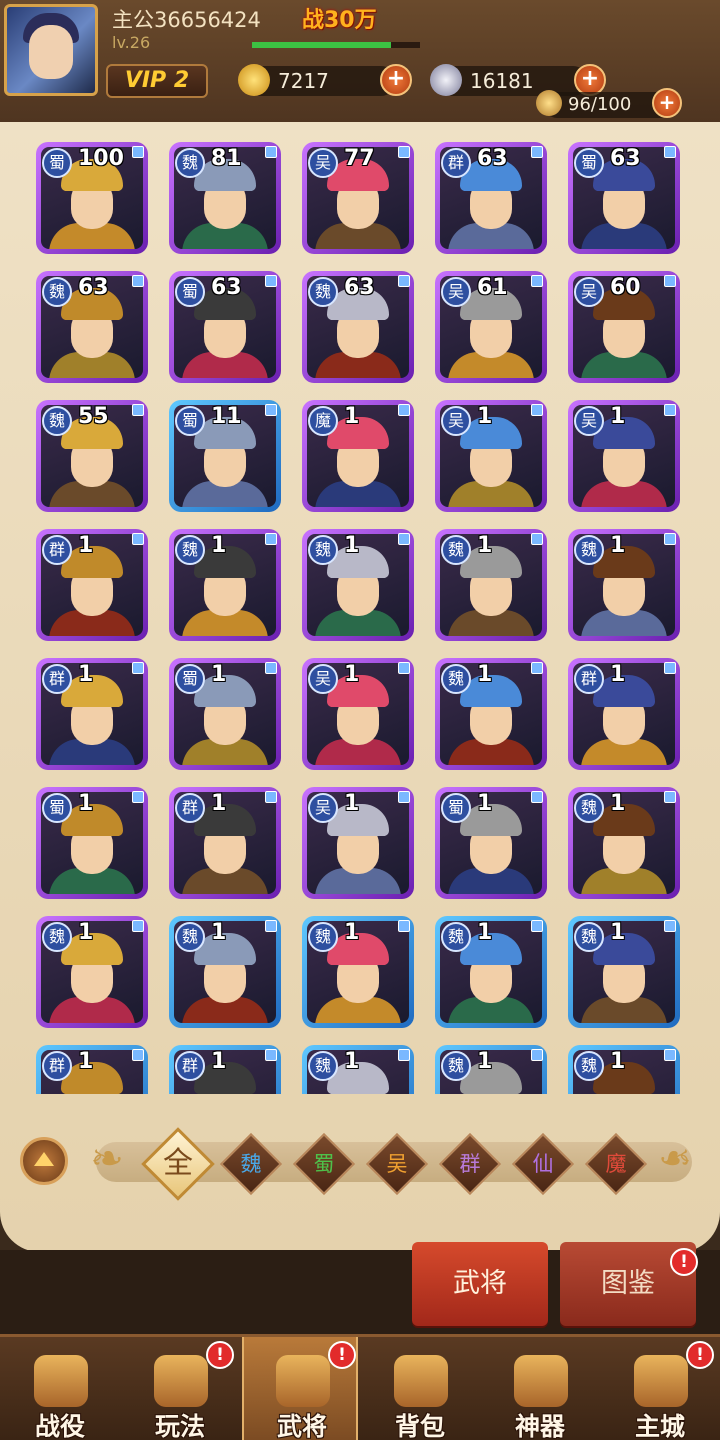  What do you see at coordinates (358, 456) in the screenshot?
I see `hero-card: 魔1` at bounding box center [358, 456].